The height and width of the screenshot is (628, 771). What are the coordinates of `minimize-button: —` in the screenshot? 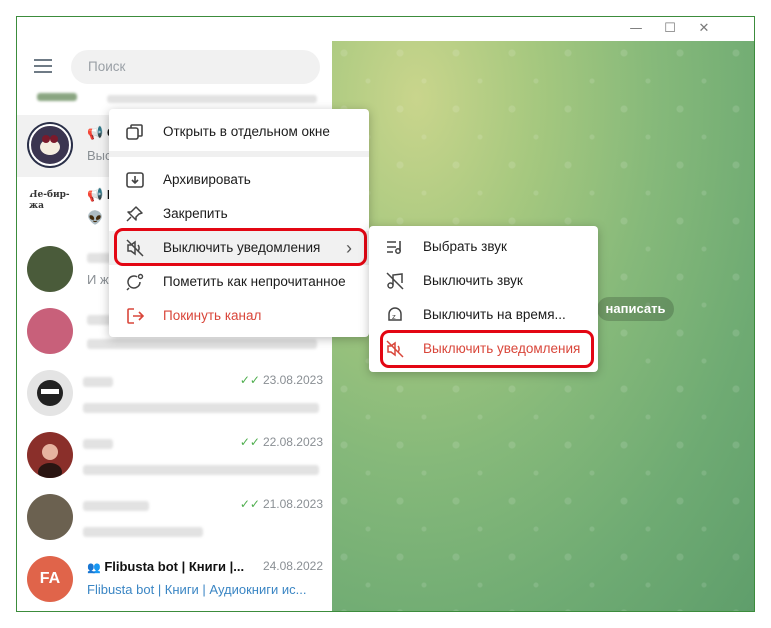 It's located at (636, 29).